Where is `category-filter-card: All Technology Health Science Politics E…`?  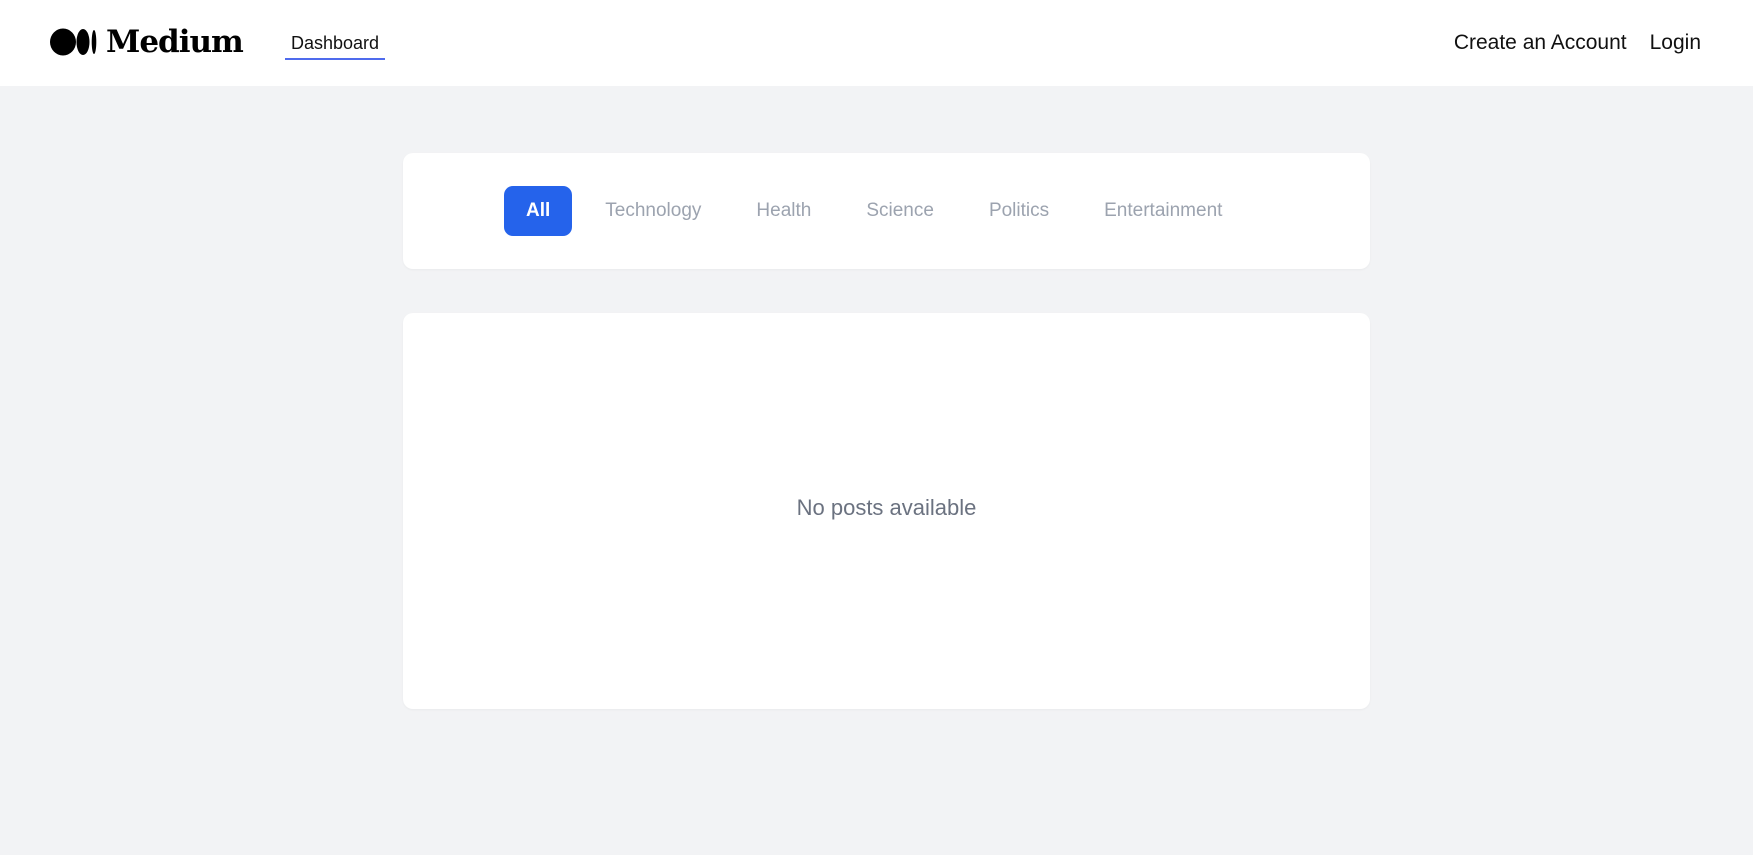 category-filter-card: All Technology Health Science Politics E… is located at coordinates (886, 211).